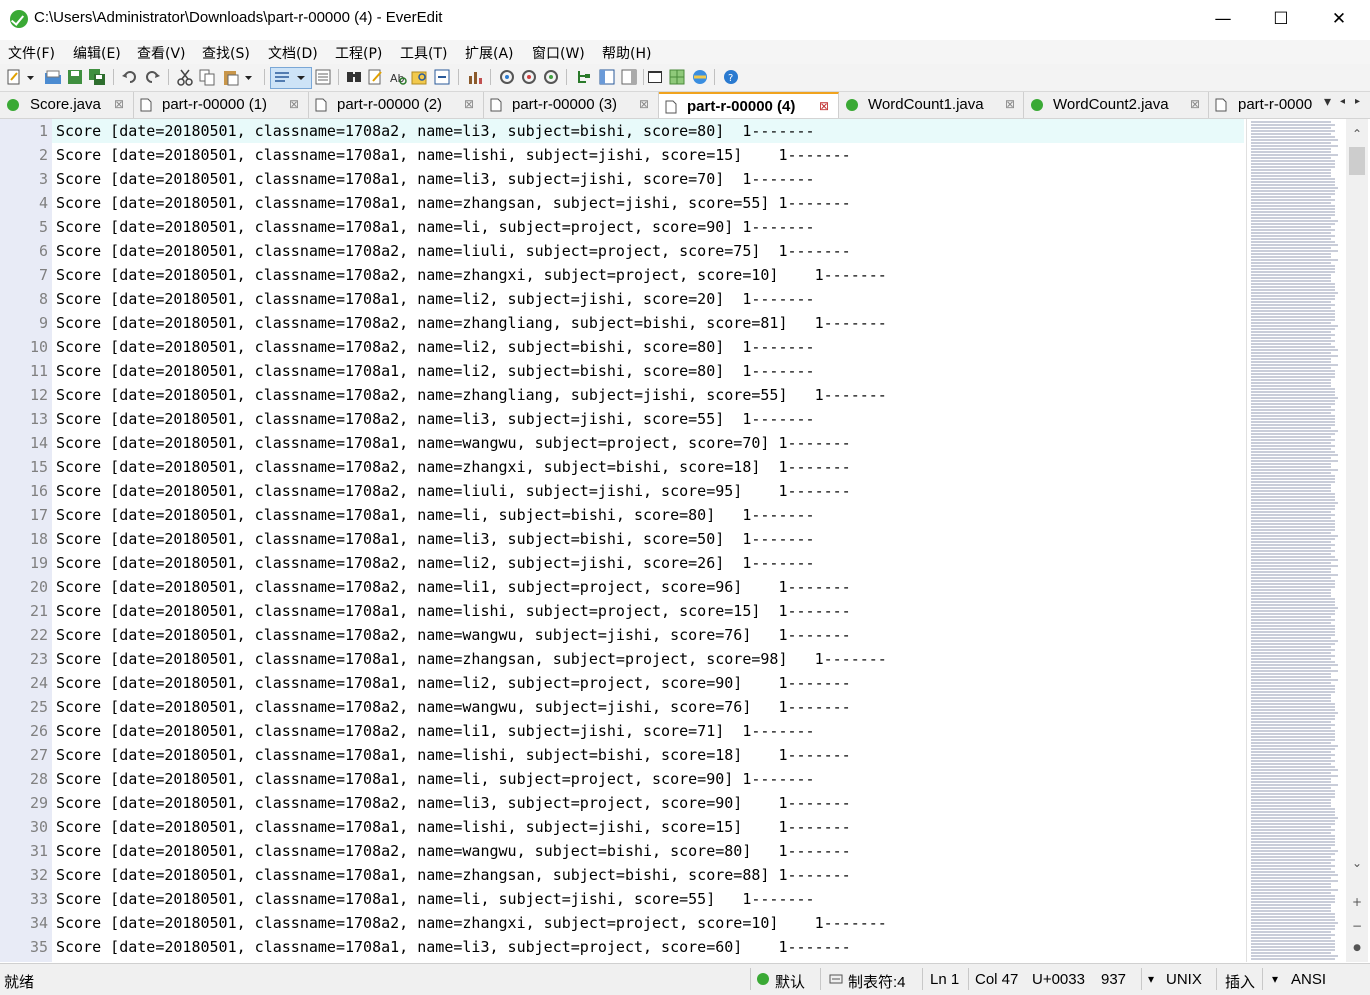  What do you see at coordinates (252, 77) in the screenshot?
I see `paste-dropdown-icon` at bounding box center [252, 77].